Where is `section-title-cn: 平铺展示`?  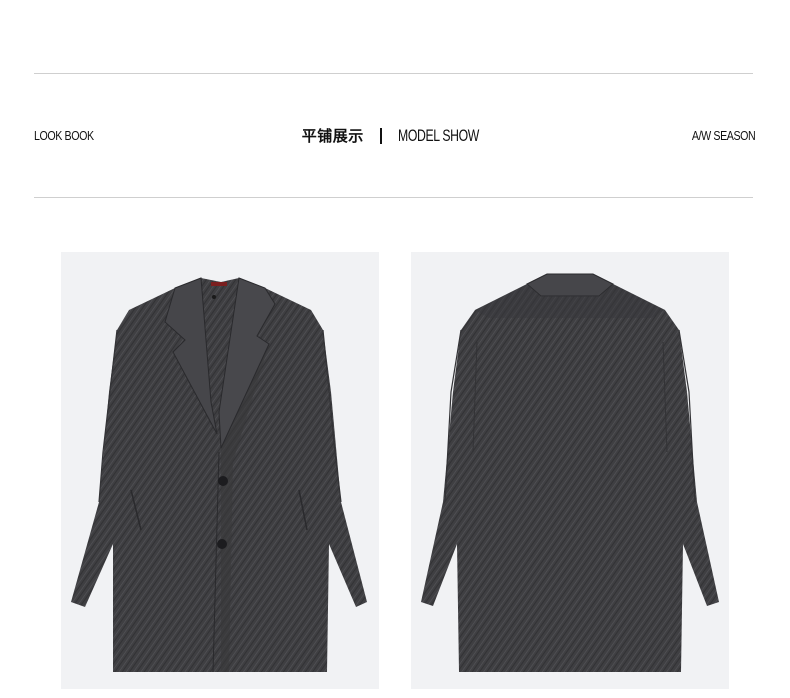
section-title-cn: 平铺展示 is located at coordinates (332, 136).